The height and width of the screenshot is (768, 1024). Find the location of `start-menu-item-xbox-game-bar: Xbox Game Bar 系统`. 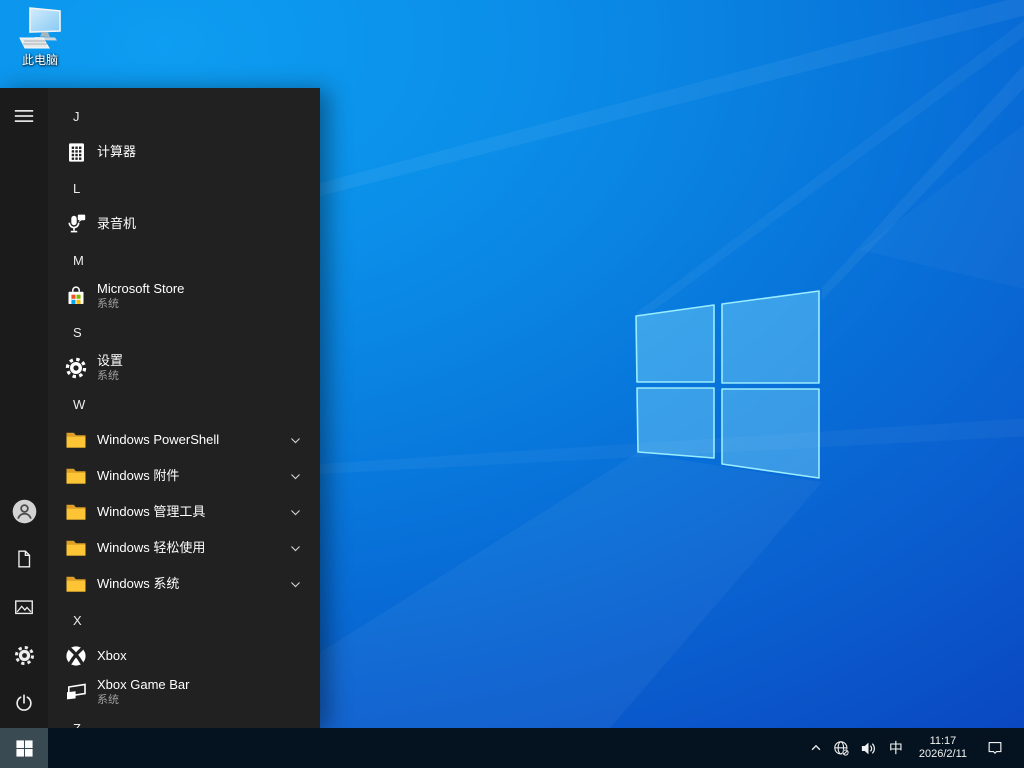

start-menu-item-xbox-game-bar: Xbox Game Bar 系统 is located at coordinates (184, 692).